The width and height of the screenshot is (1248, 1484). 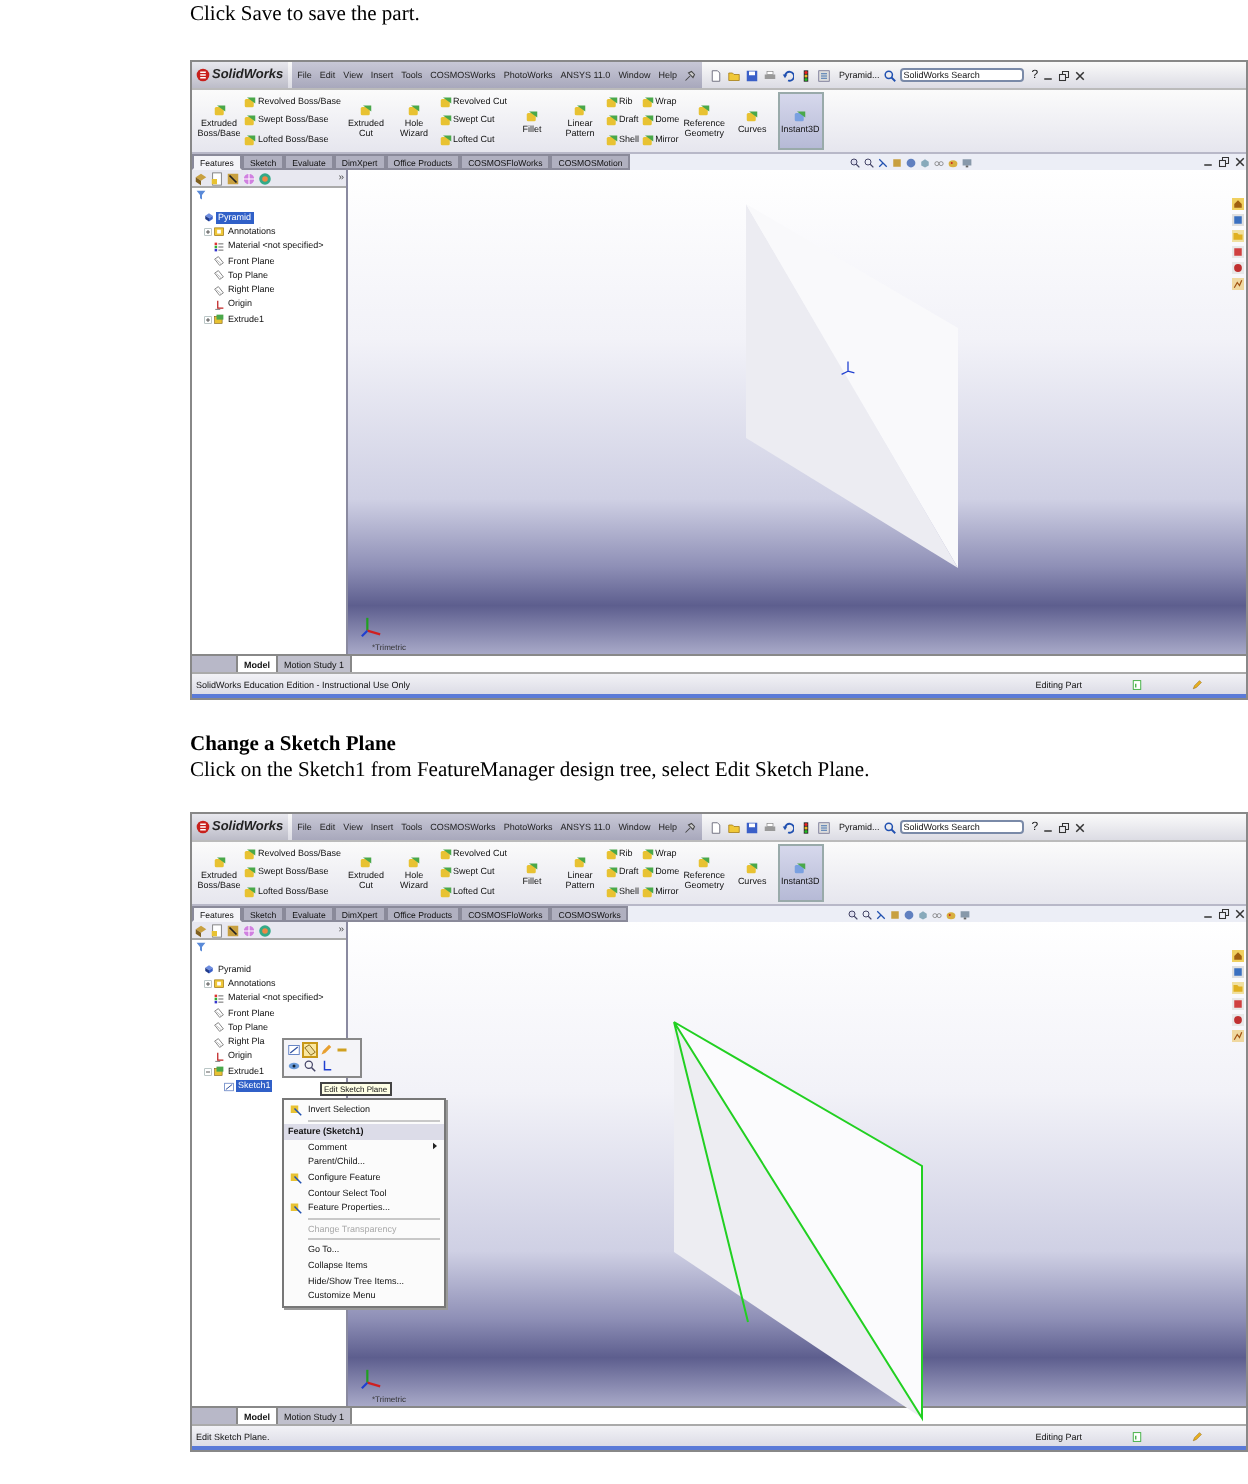 I want to click on collapse-icon, so click(x=208, y=1071).